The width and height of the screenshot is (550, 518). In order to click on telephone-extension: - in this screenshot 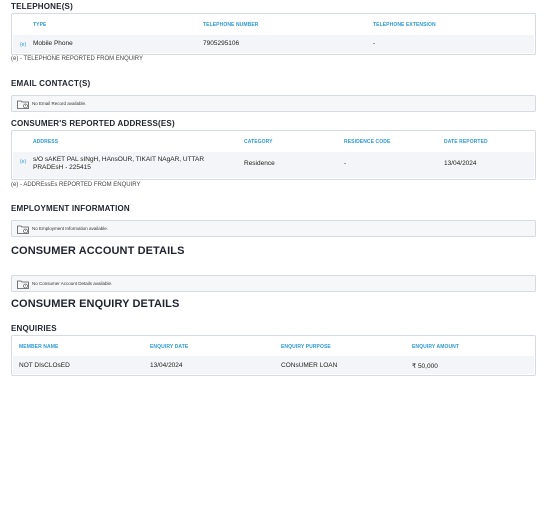, I will do `click(374, 43)`.